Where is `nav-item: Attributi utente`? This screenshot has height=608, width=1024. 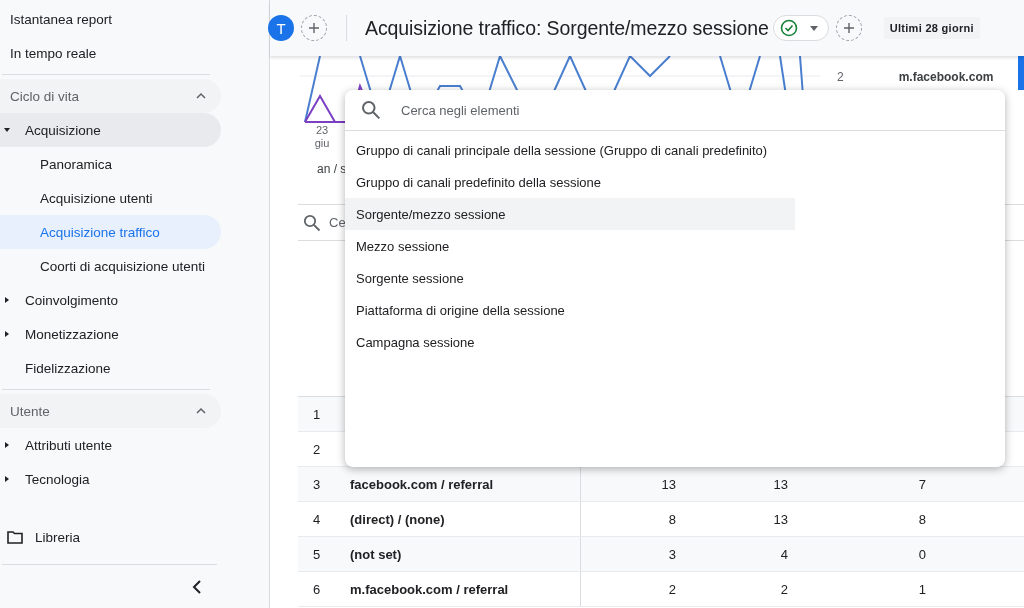
nav-item: Attributi utente is located at coordinates (110, 445).